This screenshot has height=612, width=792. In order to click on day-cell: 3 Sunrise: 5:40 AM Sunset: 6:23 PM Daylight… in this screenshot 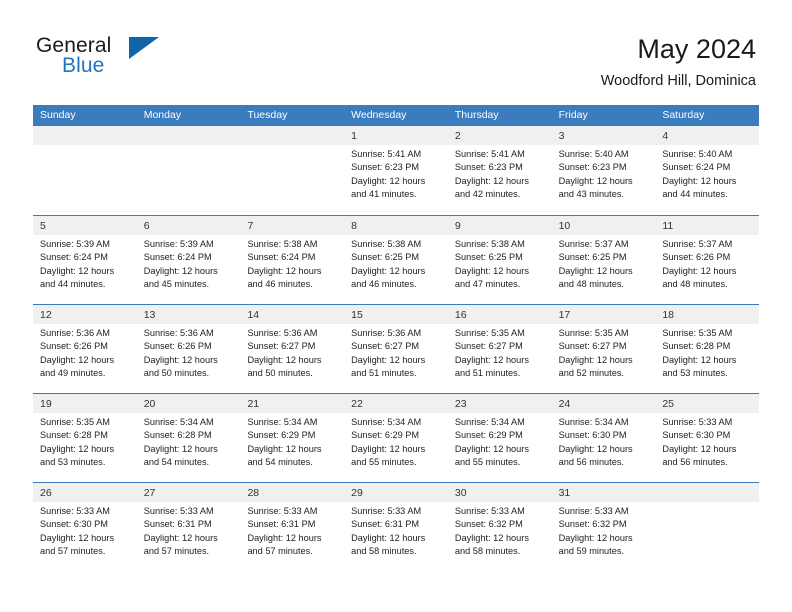, I will do `click(603, 170)`.